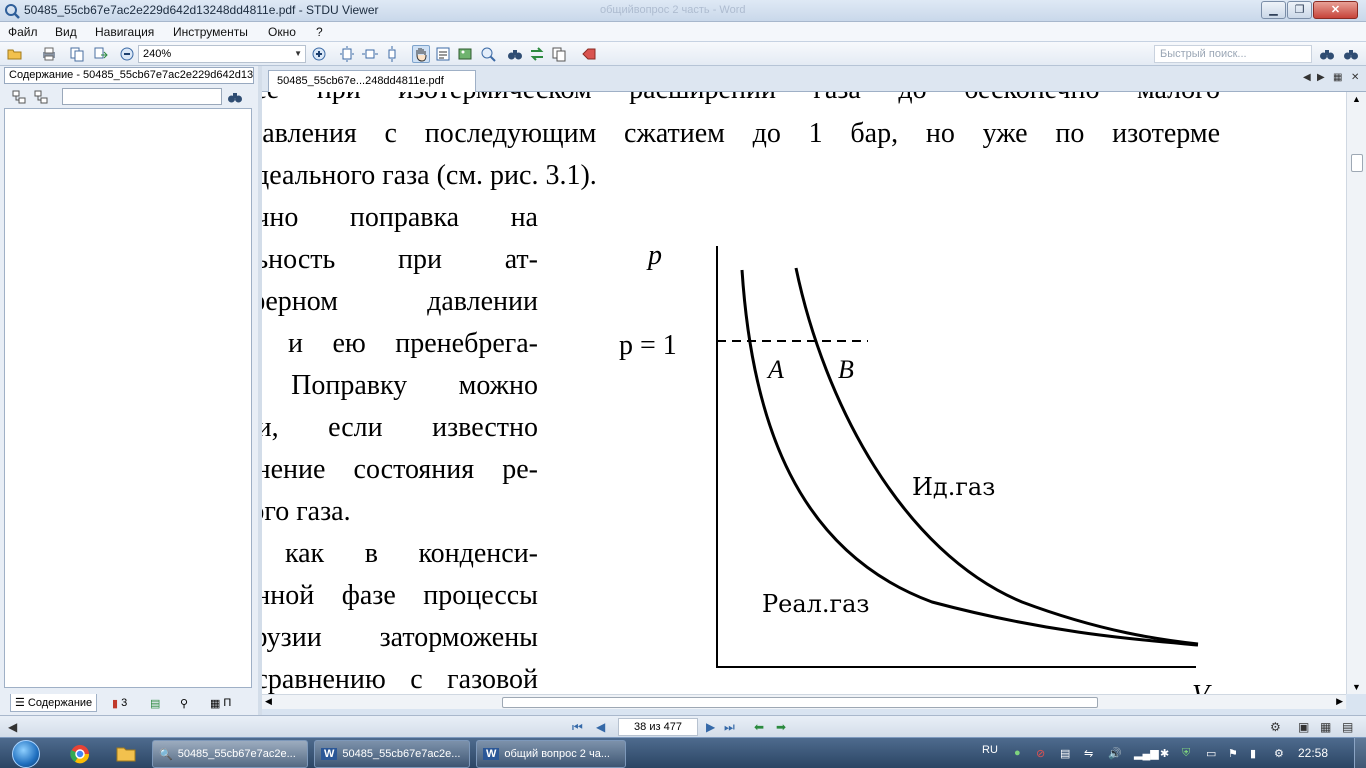  What do you see at coordinates (1321, 77) in the screenshot?
I see `tab-scroll-right-icon: ▶` at bounding box center [1321, 77].